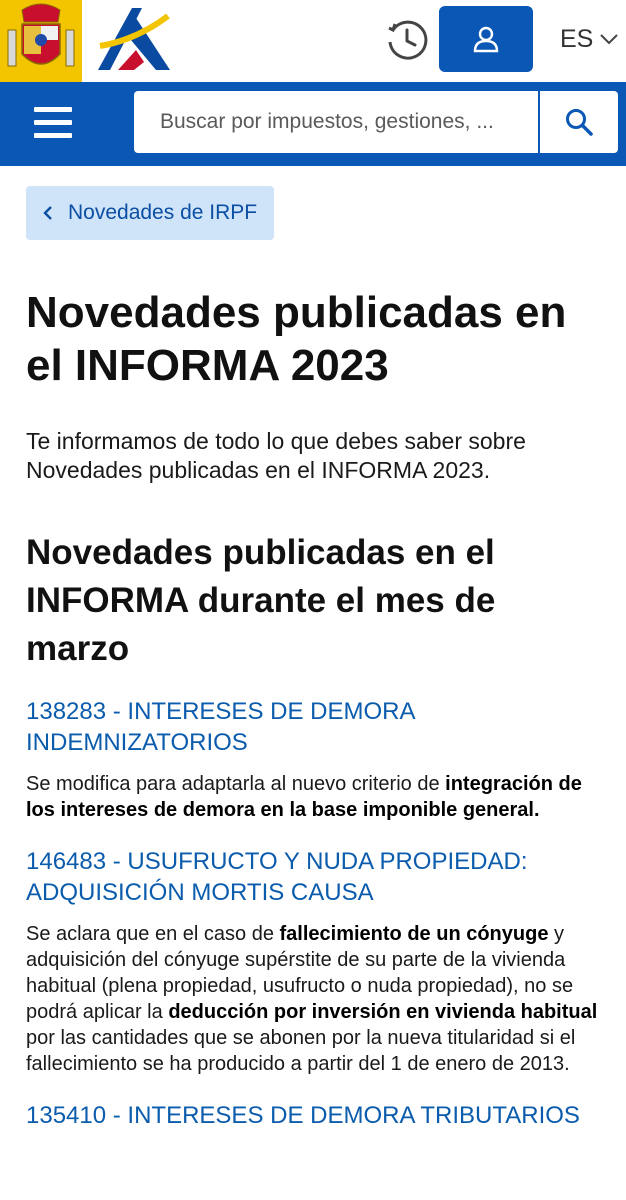  What do you see at coordinates (314, 1115) in the screenshot?
I see `news-item-link: 135410 - INTERESES DE DEMORA TRIBUTARIOS` at bounding box center [314, 1115].